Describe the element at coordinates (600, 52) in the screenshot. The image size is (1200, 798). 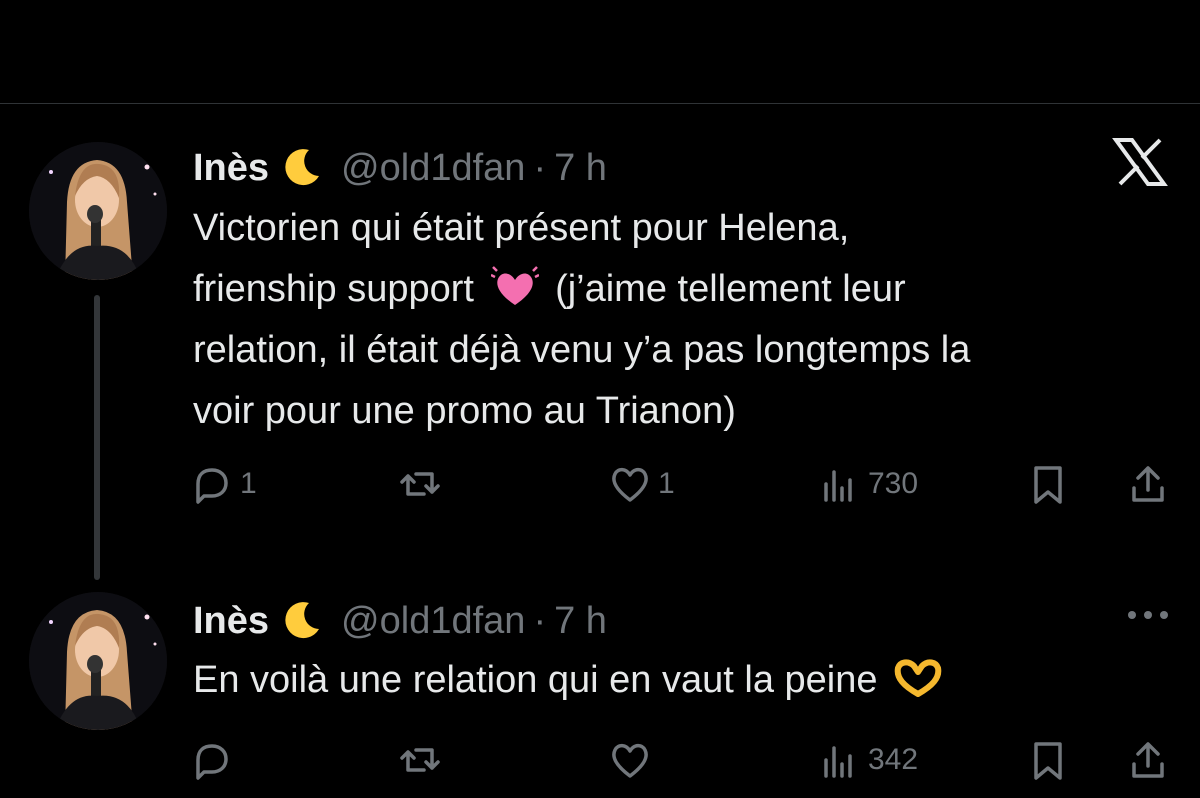
I see `top-bar` at that location.